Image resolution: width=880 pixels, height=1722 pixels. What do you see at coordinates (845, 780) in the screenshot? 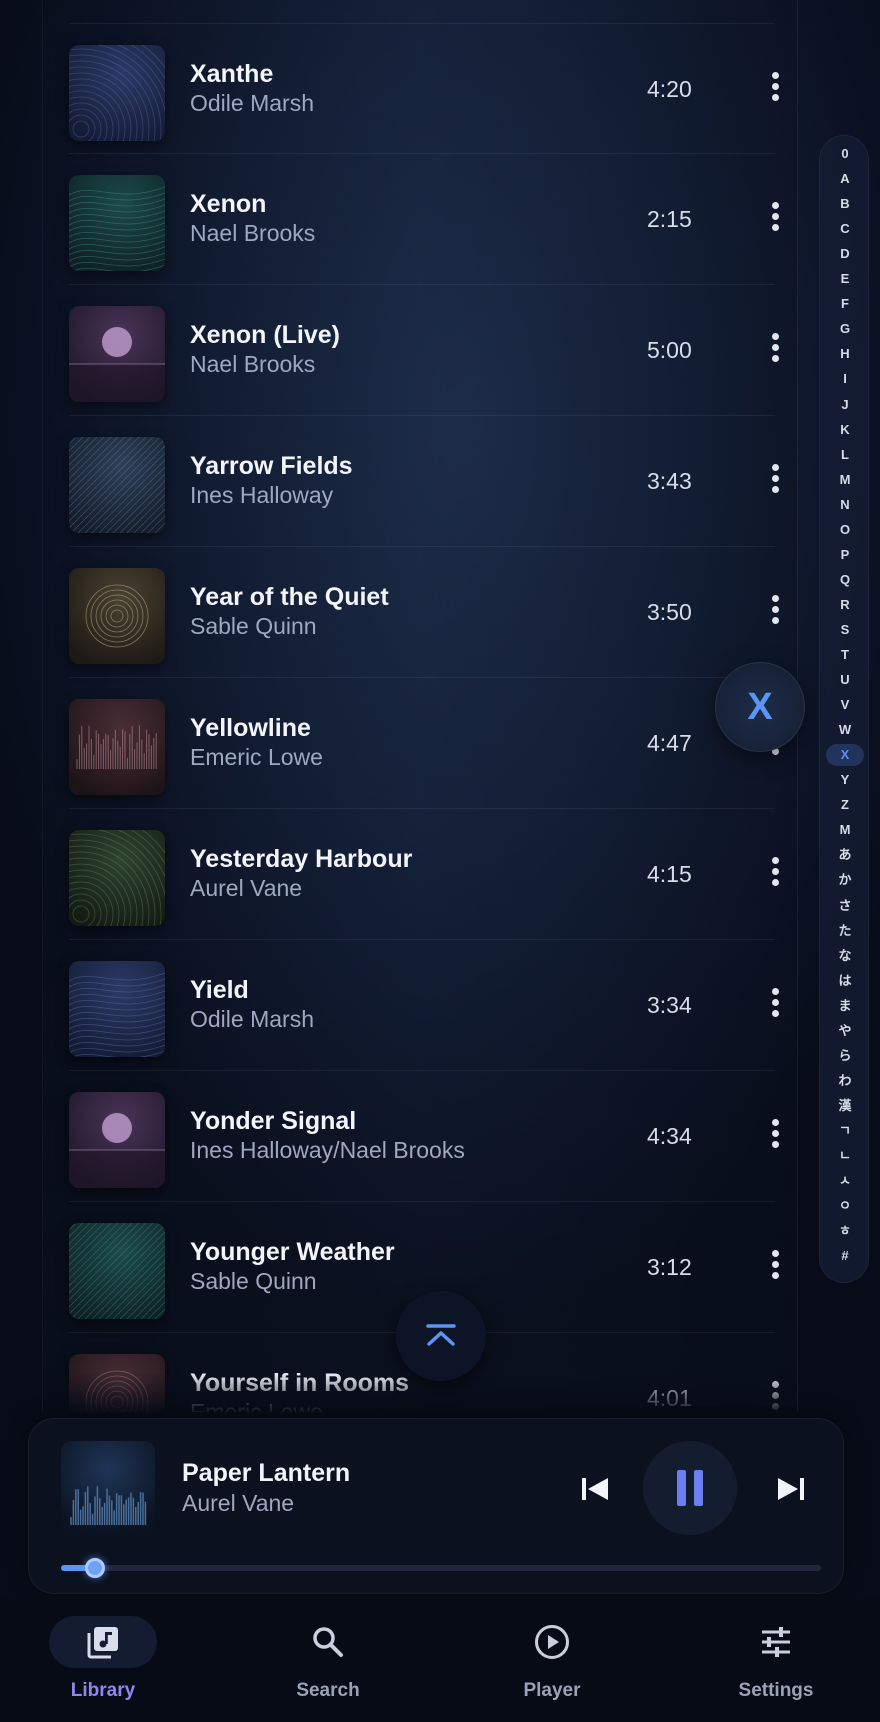
I see `alpha-index-letter: Y` at bounding box center [845, 780].